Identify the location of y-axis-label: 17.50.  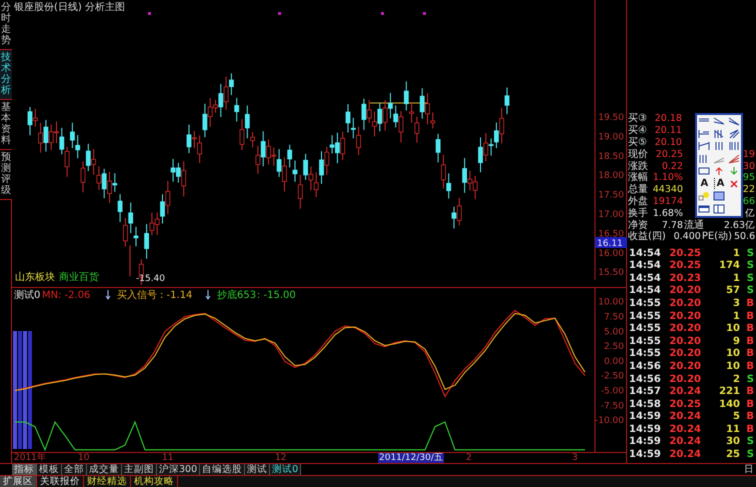
(611, 195).